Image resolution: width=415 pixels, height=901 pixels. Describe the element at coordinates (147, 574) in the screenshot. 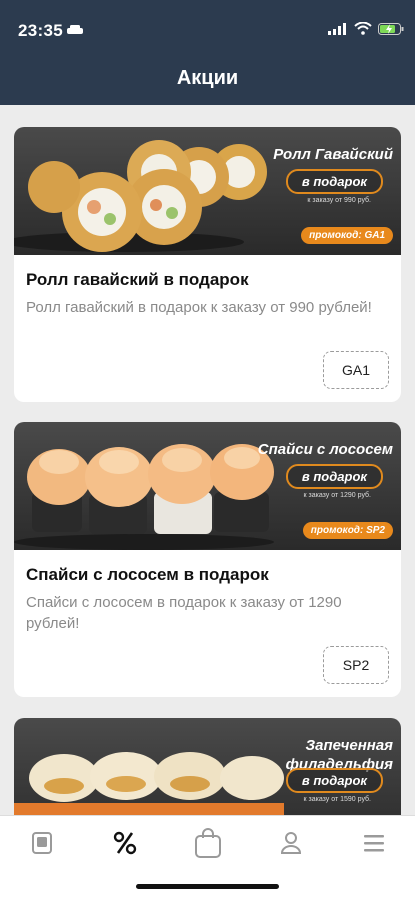

I see `promotion-title: Спайси с лососем в подарок` at that location.